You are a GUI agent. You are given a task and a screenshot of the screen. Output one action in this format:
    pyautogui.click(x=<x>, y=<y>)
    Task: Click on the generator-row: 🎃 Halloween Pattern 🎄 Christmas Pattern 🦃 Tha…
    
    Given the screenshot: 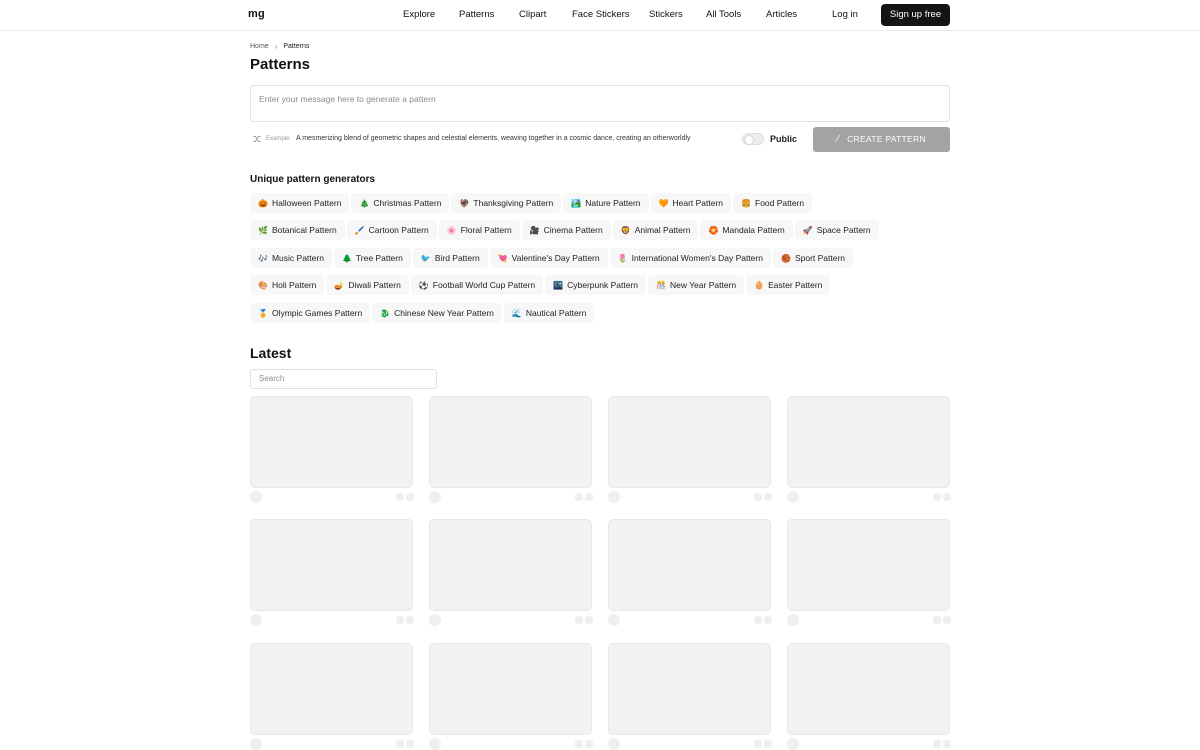 What is the action you would take?
    pyautogui.click(x=531, y=203)
    